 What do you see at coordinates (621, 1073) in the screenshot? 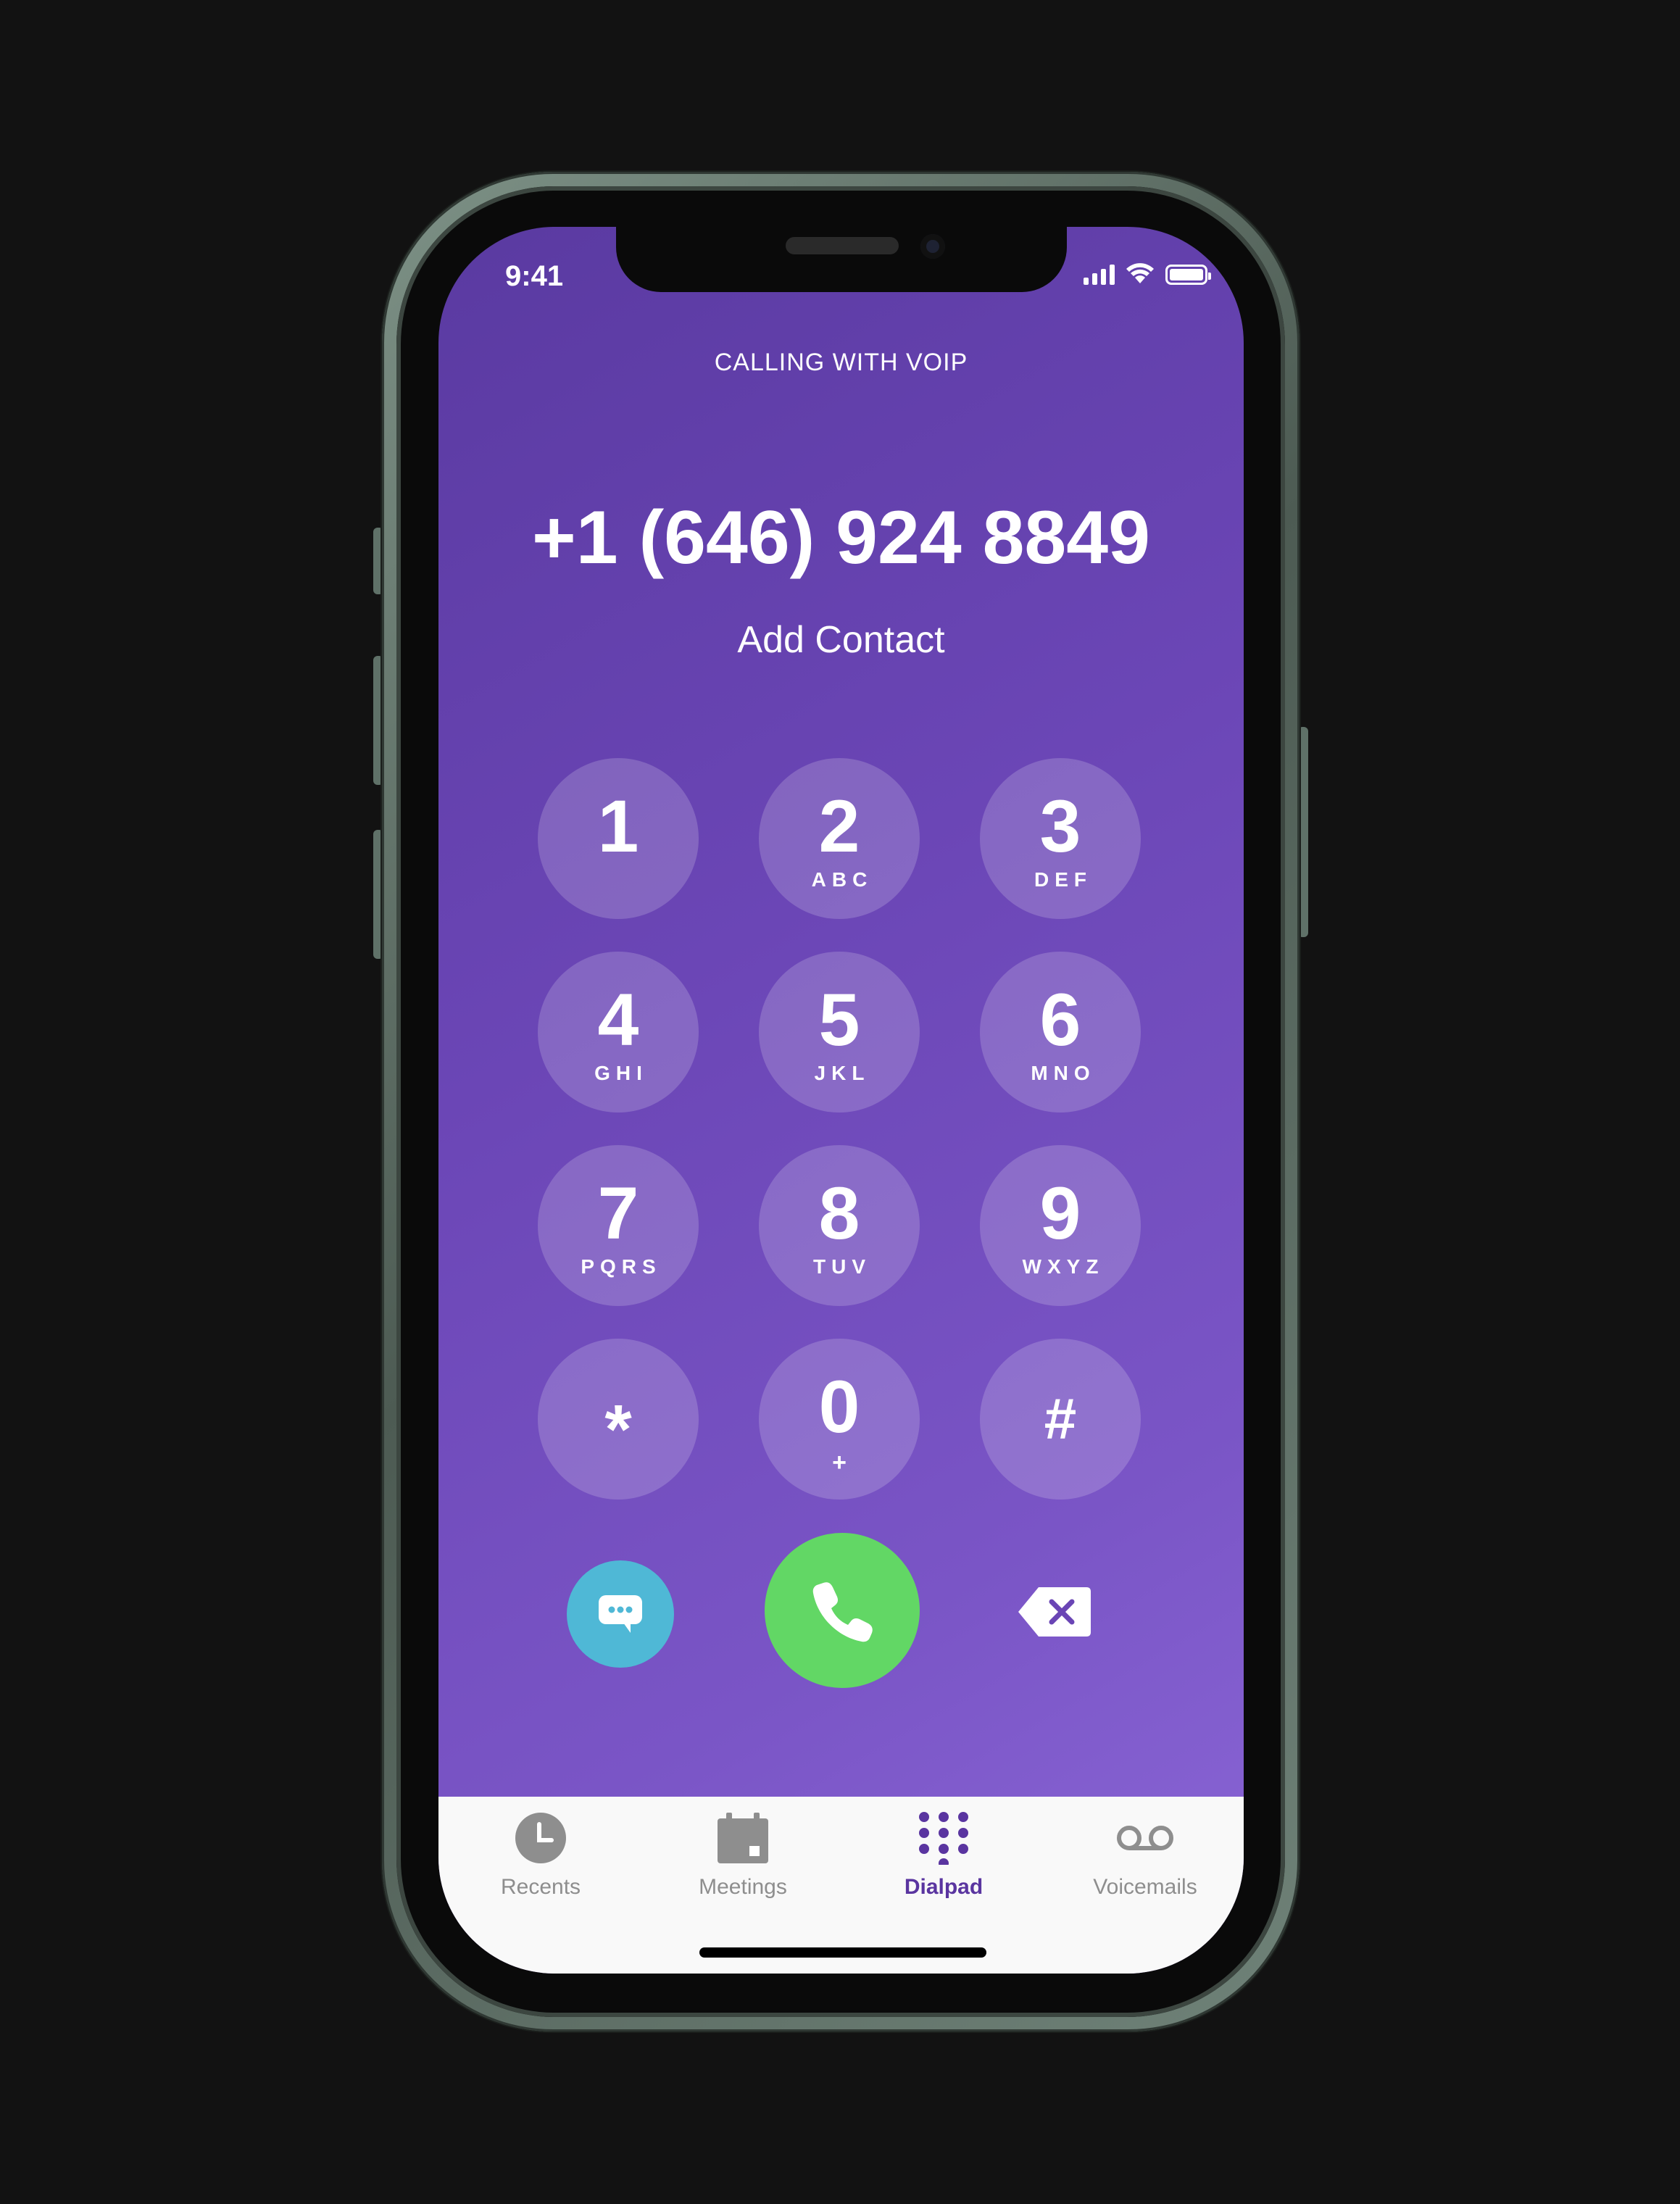
I see `key-letters: GHI` at bounding box center [621, 1073].